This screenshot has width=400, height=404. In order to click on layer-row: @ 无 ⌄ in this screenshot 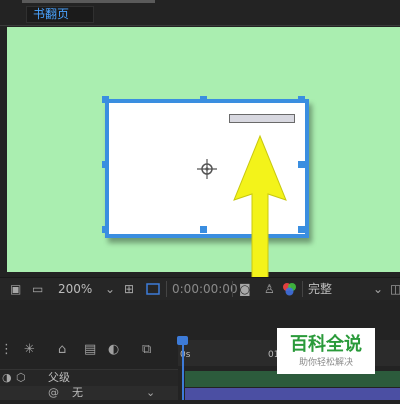, I will do `click(89, 393)`.